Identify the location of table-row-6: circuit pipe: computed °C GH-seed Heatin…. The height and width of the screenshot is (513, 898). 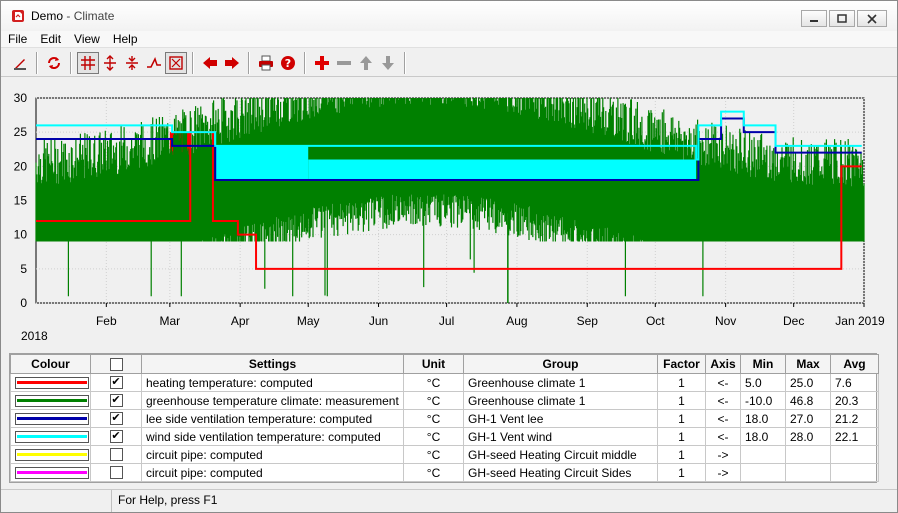
(444, 472).